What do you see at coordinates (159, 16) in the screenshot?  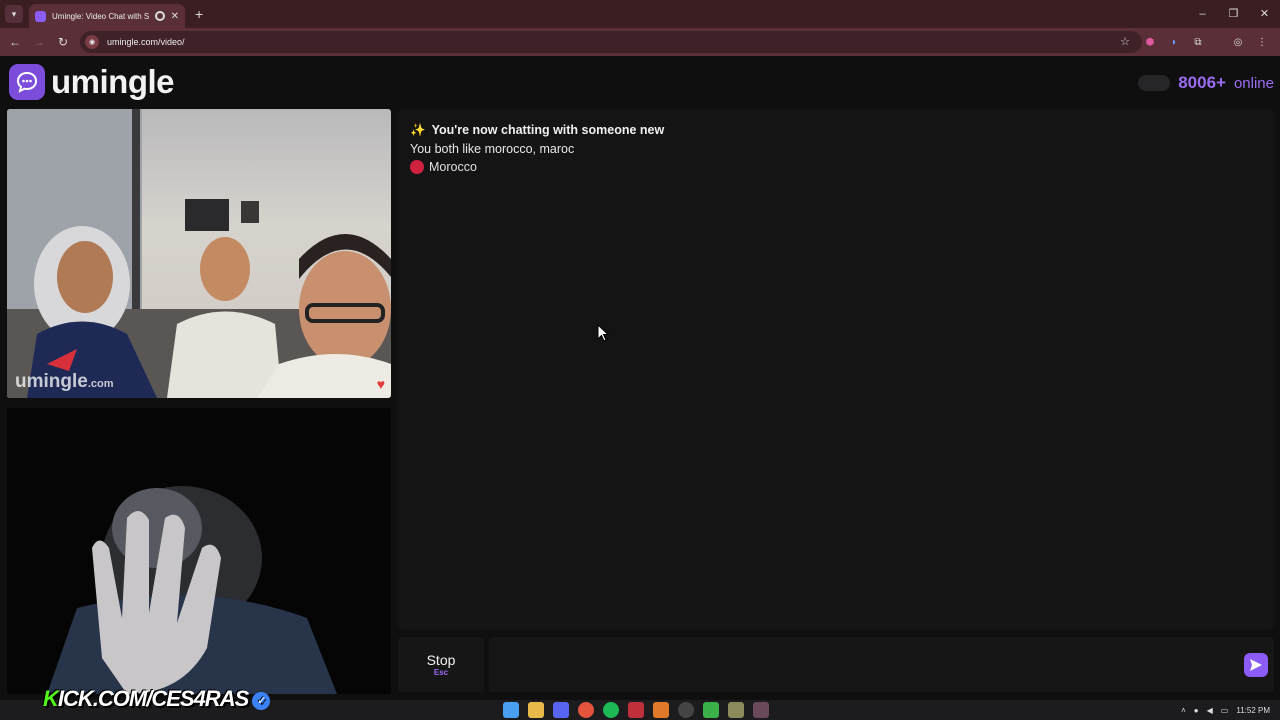 I see `recording-icon` at bounding box center [159, 16].